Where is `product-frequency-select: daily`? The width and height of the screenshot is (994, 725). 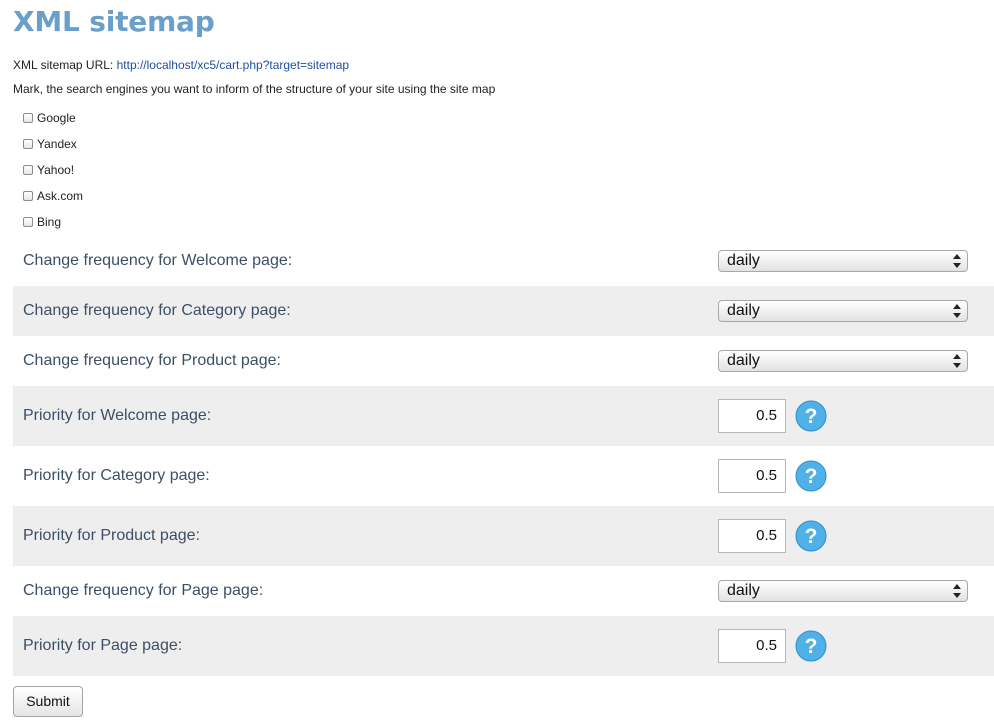
product-frequency-select: daily is located at coordinates (843, 361).